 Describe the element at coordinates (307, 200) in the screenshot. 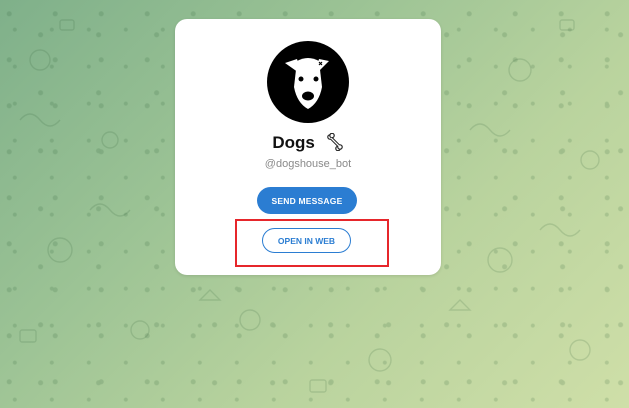

I see `send-message-button: SEND MESSAGE` at that location.